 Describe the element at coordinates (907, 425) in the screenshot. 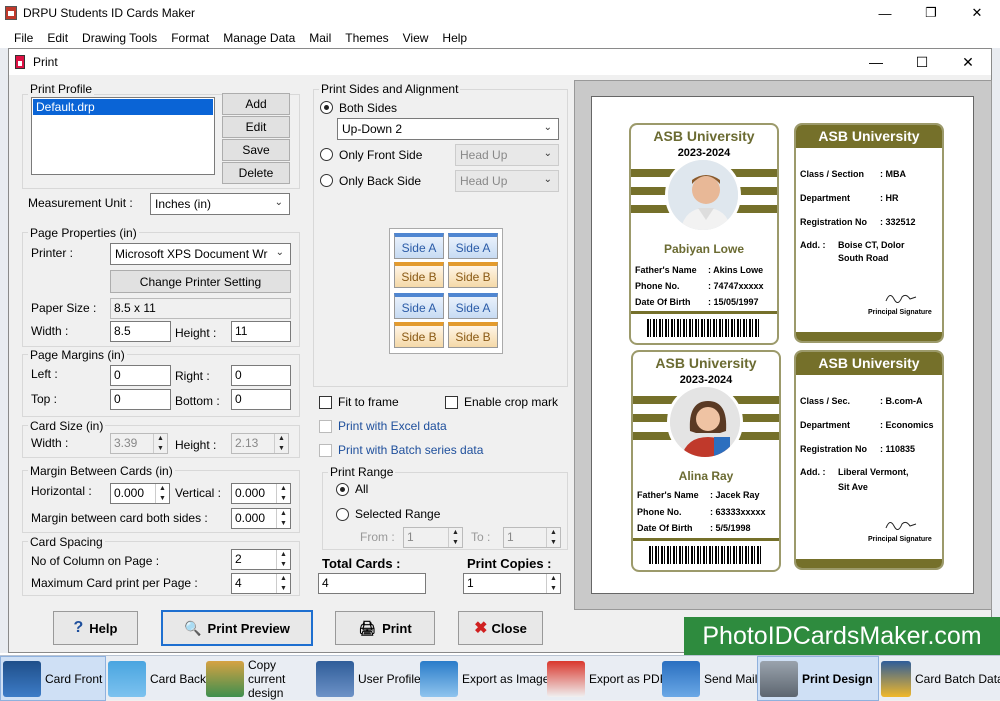

I see `department-value: : Economics` at that location.